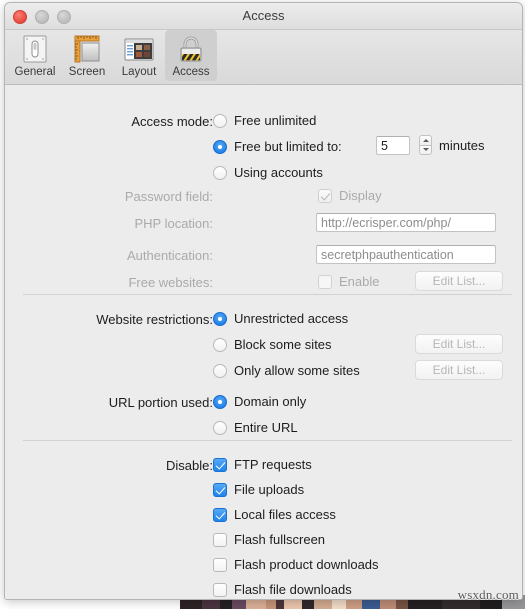 The image size is (525, 609). What do you see at coordinates (360, 195) in the screenshot?
I see `checkbox-label: Display` at bounding box center [360, 195].